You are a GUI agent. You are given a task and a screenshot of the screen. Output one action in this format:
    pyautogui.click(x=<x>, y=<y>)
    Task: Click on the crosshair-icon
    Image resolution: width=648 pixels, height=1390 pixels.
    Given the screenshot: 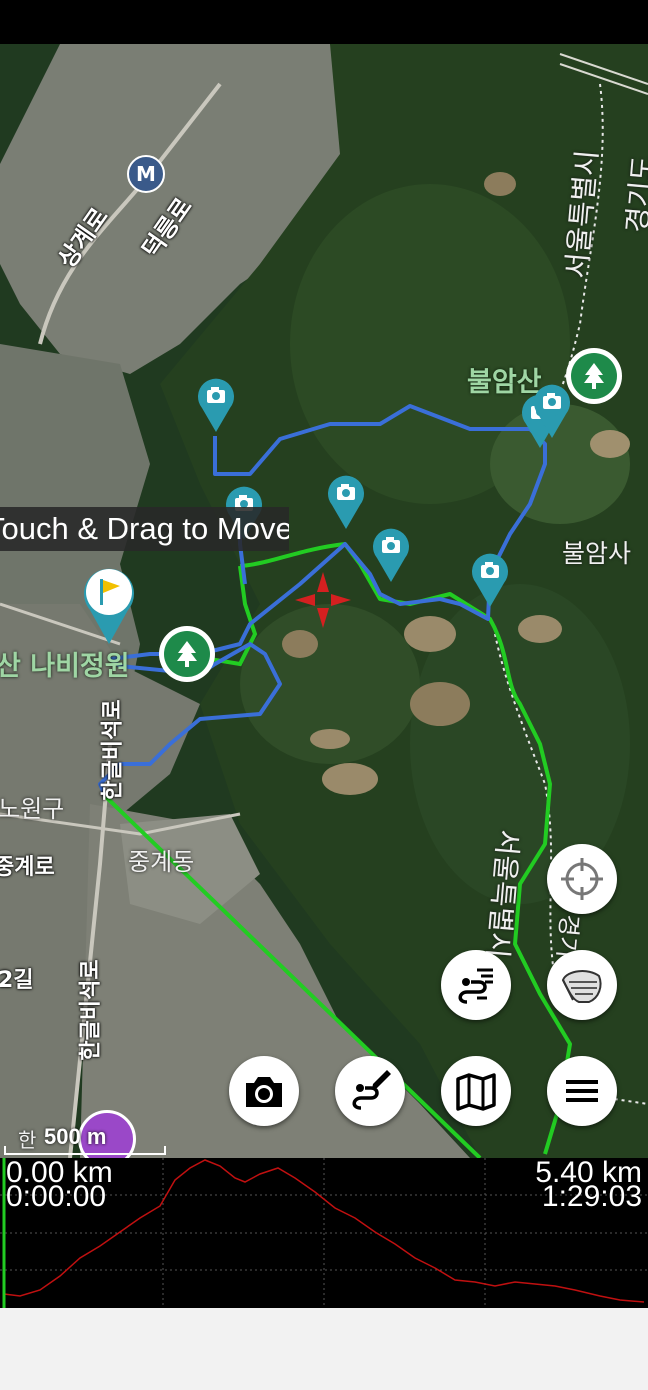 What is the action you would take?
    pyautogui.click(x=582, y=879)
    